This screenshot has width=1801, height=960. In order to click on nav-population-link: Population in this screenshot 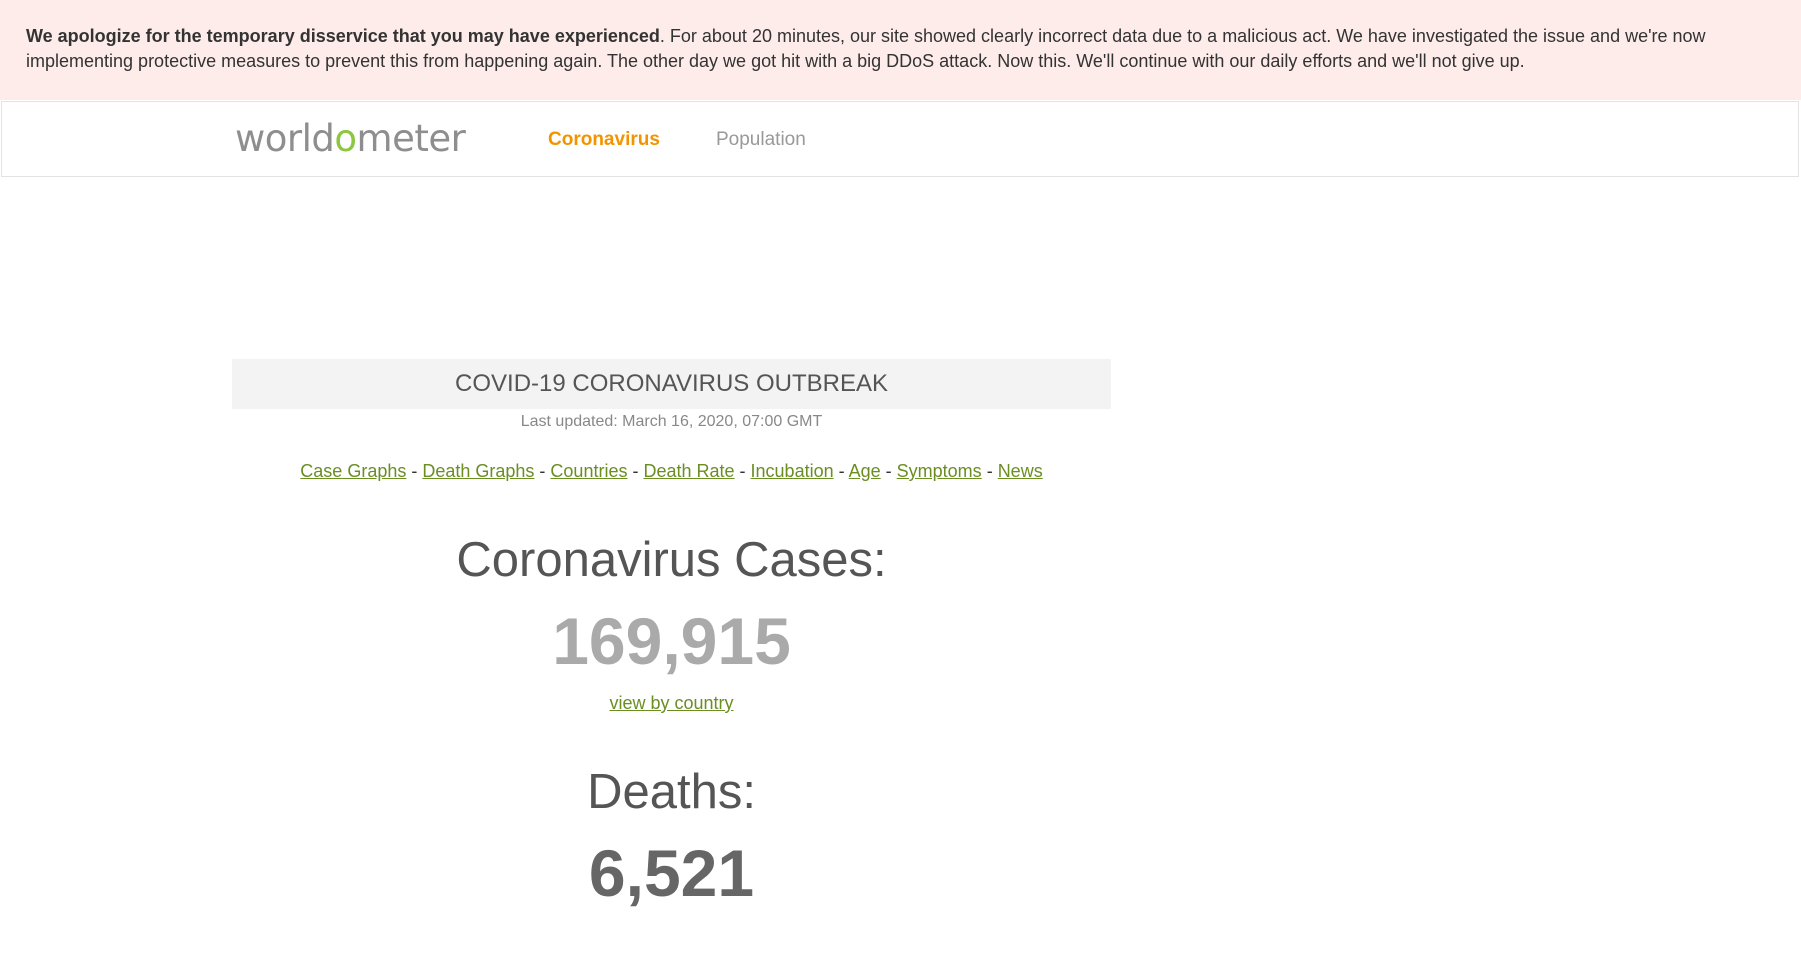, I will do `click(761, 140)`.